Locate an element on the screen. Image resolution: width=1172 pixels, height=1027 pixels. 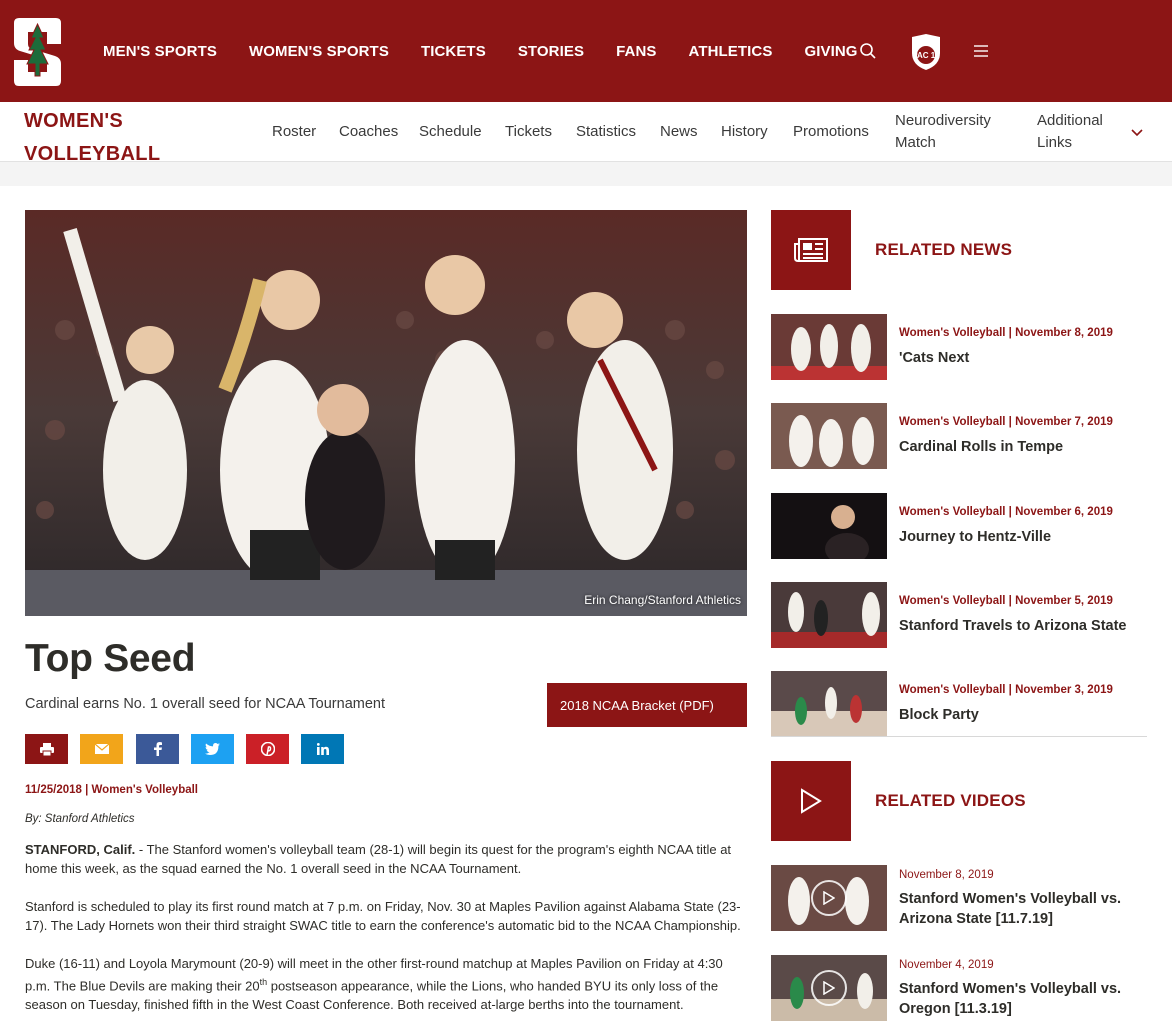
page-separator is located at coordinates (586, 174).